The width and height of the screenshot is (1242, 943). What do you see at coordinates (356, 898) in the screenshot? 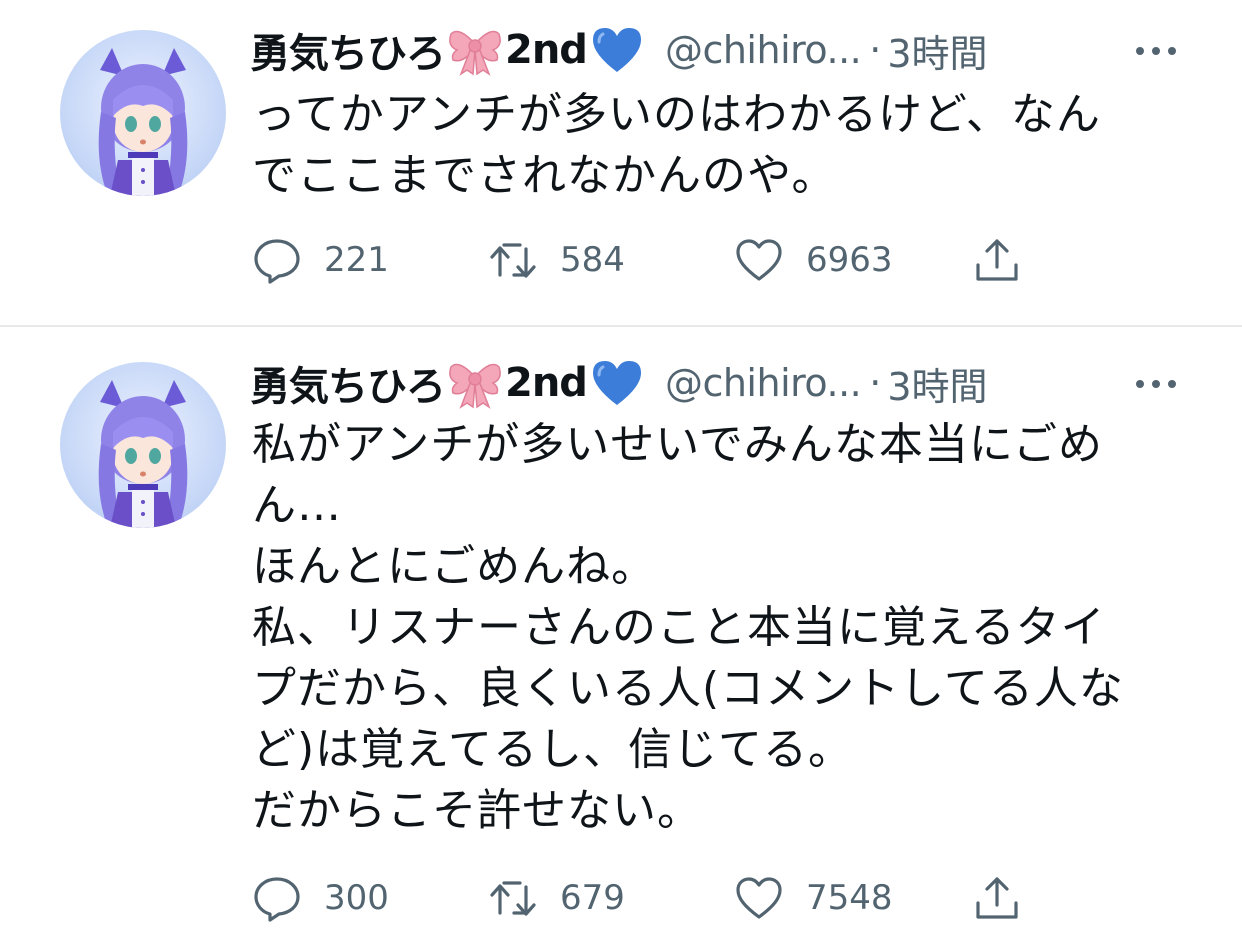
I see `reply-count: 300` at bounding box center [356, 898].